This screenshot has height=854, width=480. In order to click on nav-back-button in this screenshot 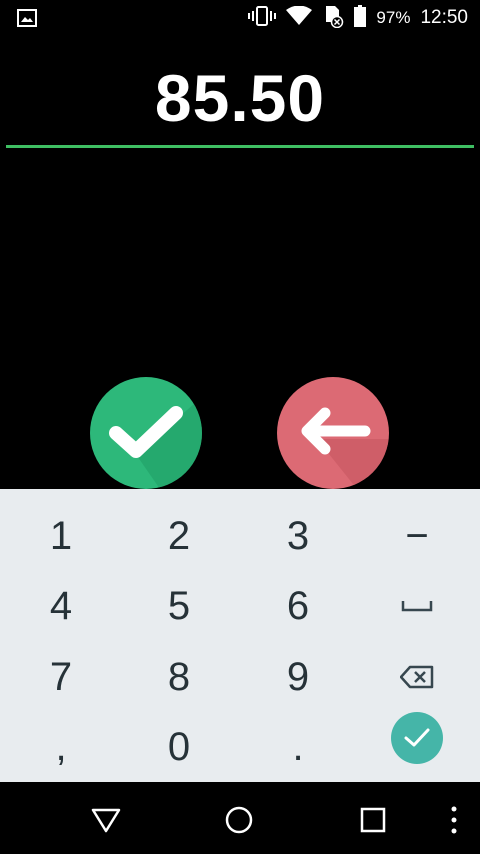, I will do `click(106, 820)`.